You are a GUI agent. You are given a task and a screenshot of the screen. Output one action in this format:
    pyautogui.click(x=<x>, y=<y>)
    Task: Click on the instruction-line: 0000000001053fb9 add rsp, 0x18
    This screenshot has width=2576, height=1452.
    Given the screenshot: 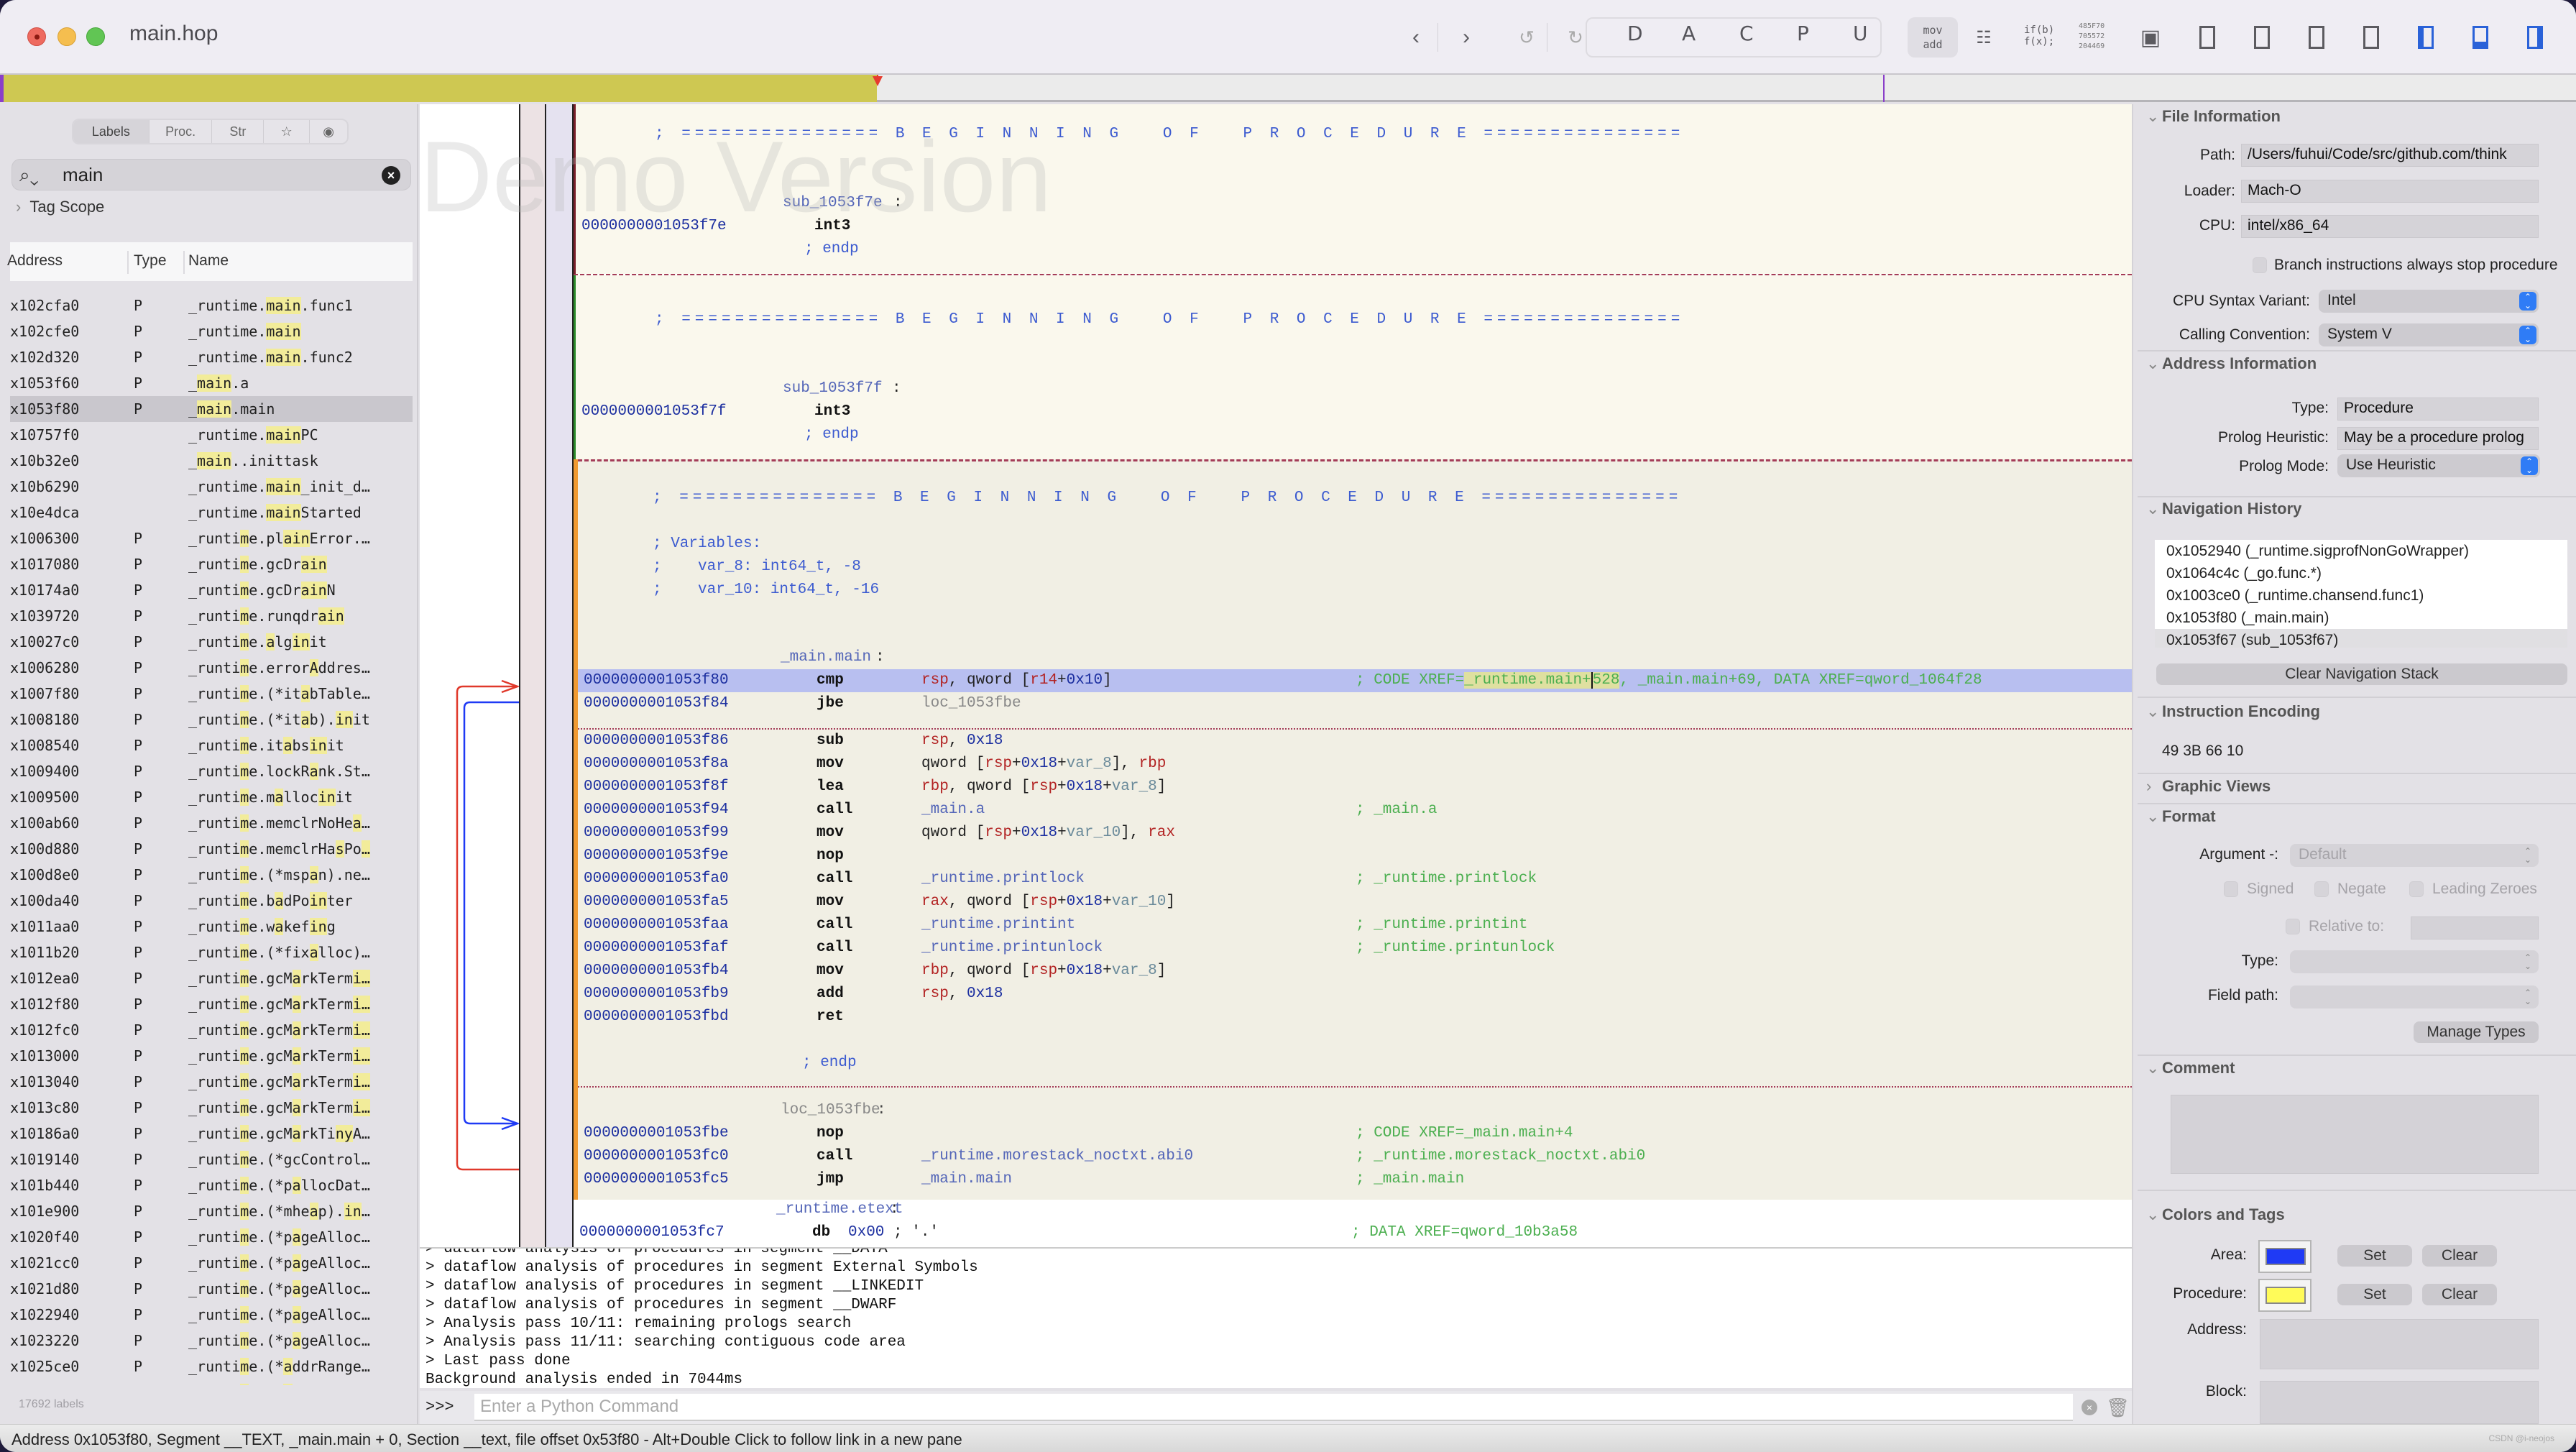 What is the action you would take?
    pyautogui.click(x=1355, y=994)
    